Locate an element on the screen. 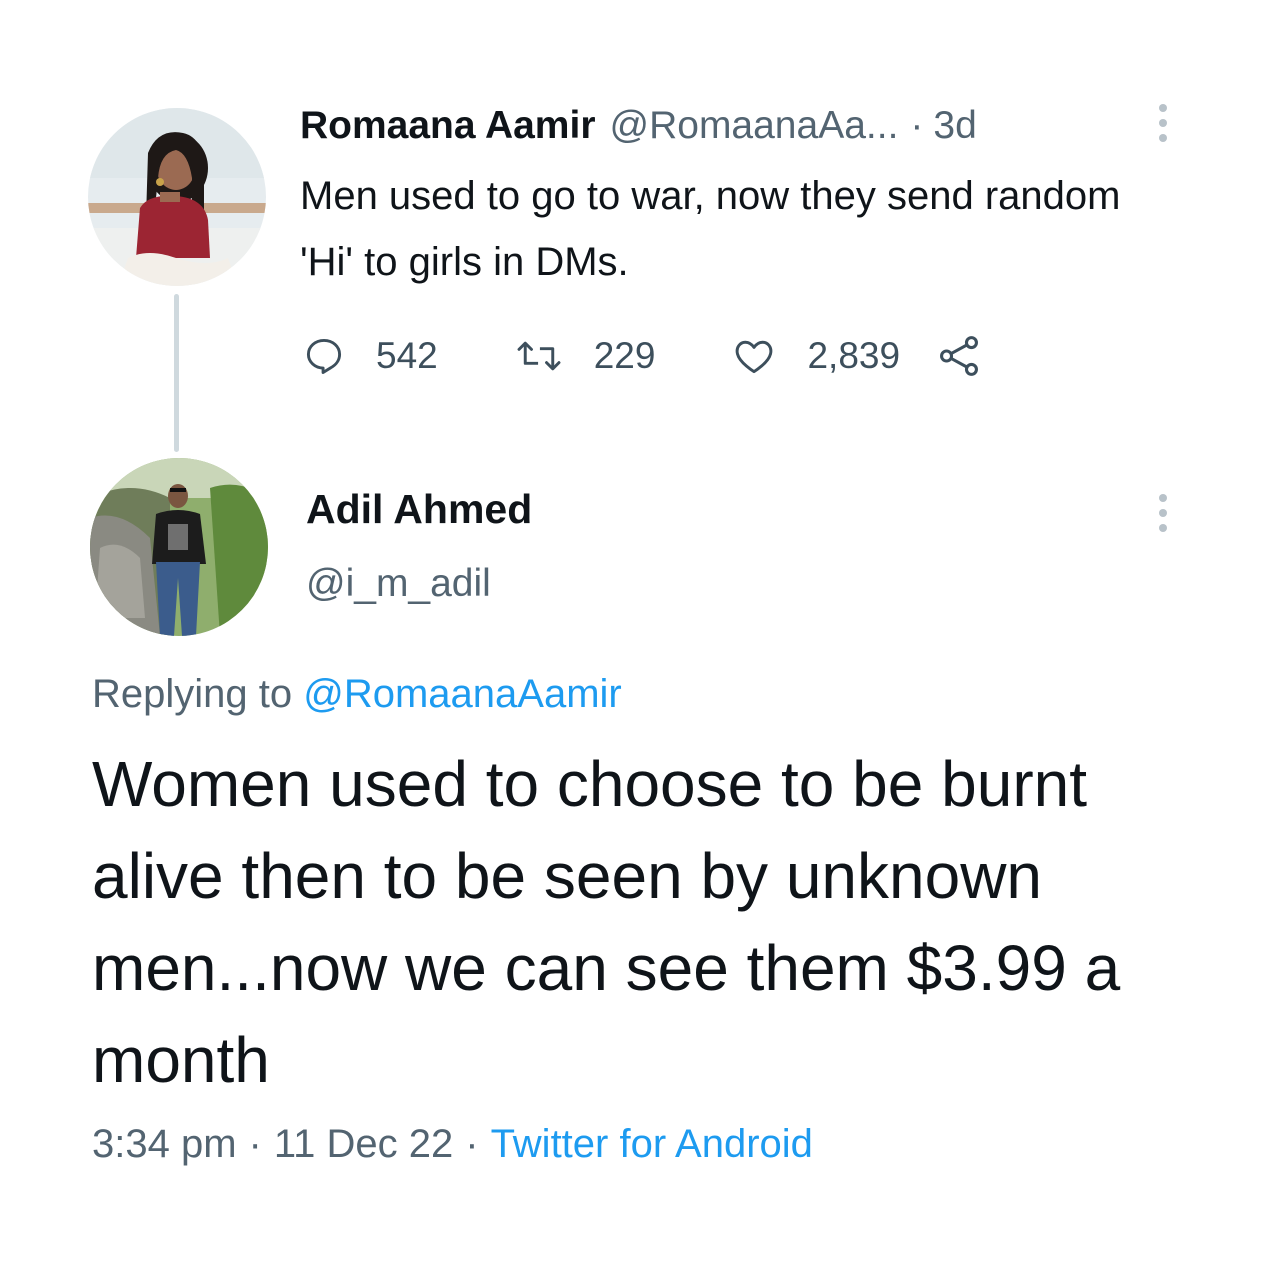 The image size is (1280, 1280). replying-to-prefix: Replying to is located at coordinates (192, 694).